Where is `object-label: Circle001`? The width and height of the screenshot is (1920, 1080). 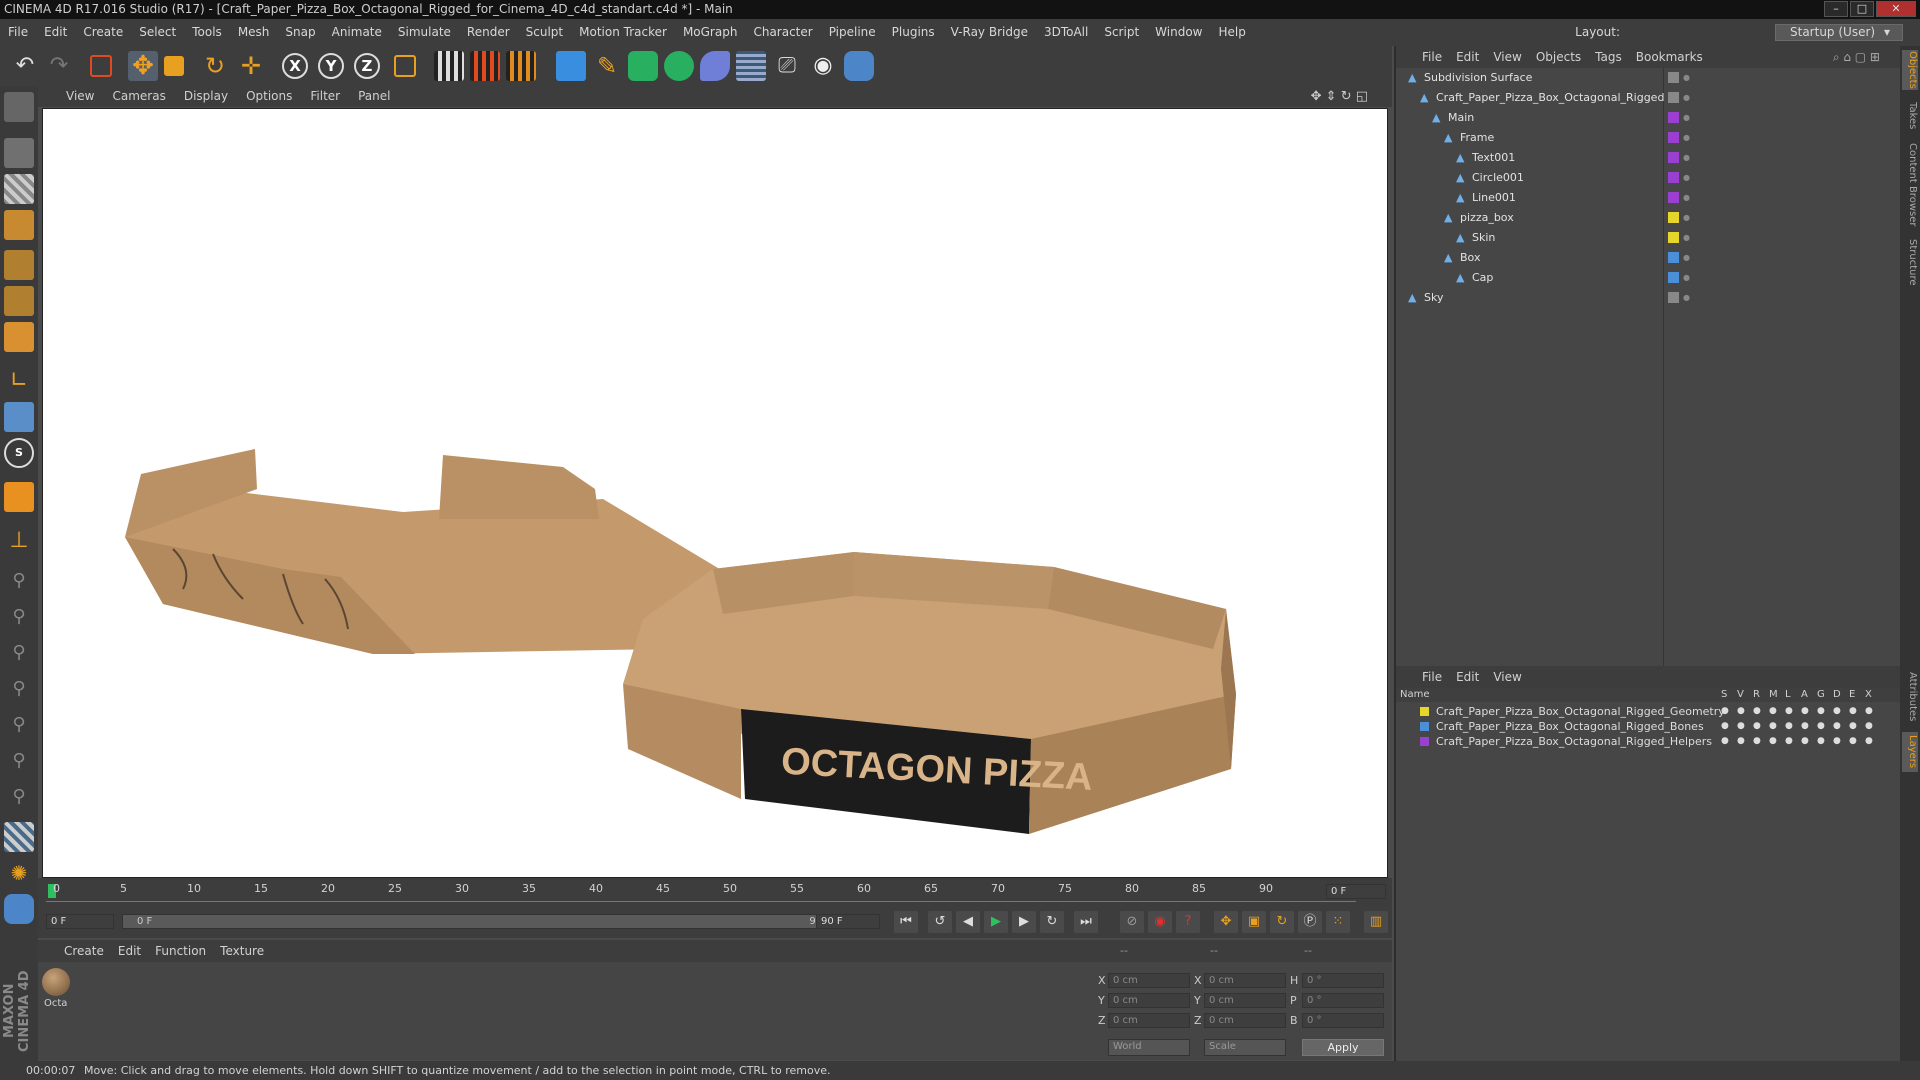 object-label: Circle001 is located at coordinates (1498, 178).